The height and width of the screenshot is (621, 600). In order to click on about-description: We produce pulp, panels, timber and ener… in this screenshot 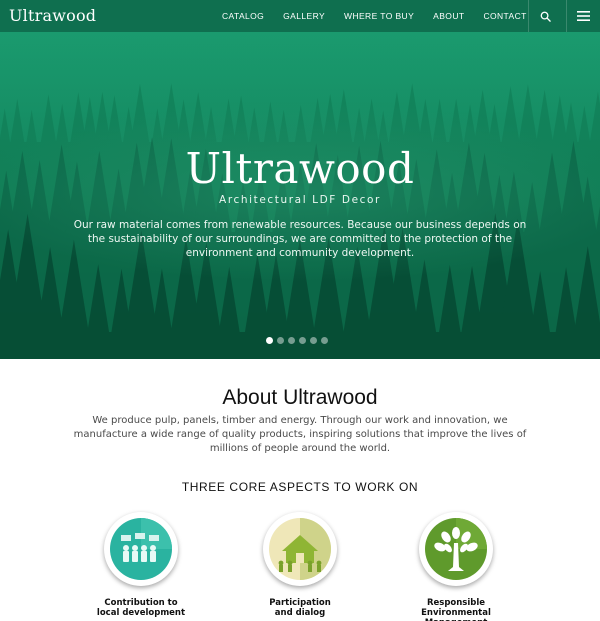, I will do `click(300, 434)`.